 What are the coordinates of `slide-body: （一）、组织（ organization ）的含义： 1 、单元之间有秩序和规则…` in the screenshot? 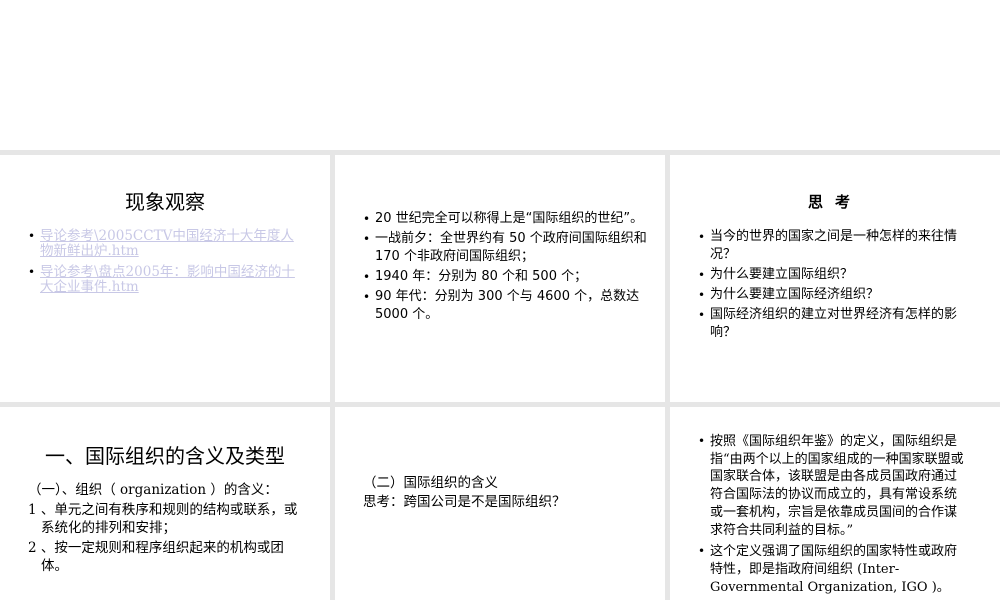 It's located at (165, 529).